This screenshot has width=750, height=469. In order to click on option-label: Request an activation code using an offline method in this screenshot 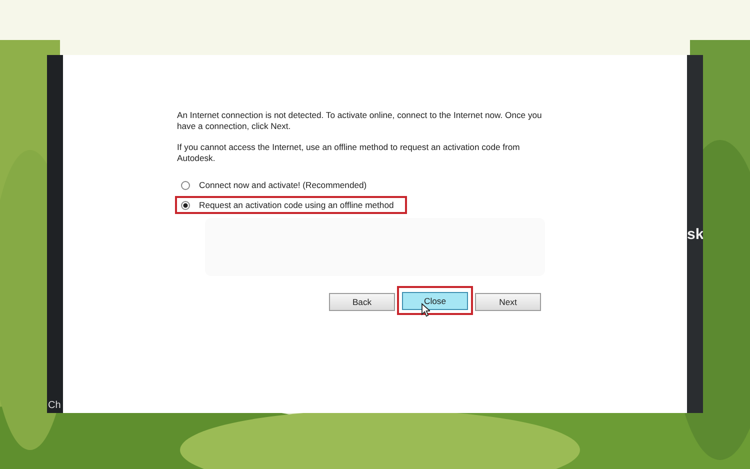, I will do `click(296, 205)`.